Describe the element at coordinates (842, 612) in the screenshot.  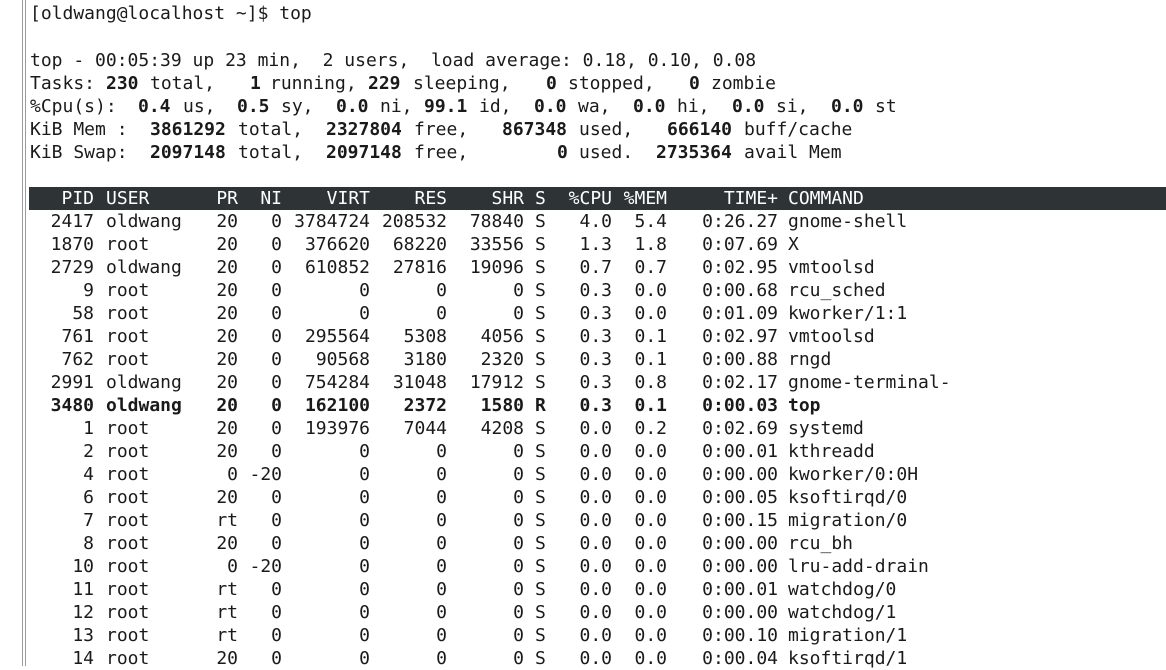
I see `cell-command: watchdog/1` at that location.